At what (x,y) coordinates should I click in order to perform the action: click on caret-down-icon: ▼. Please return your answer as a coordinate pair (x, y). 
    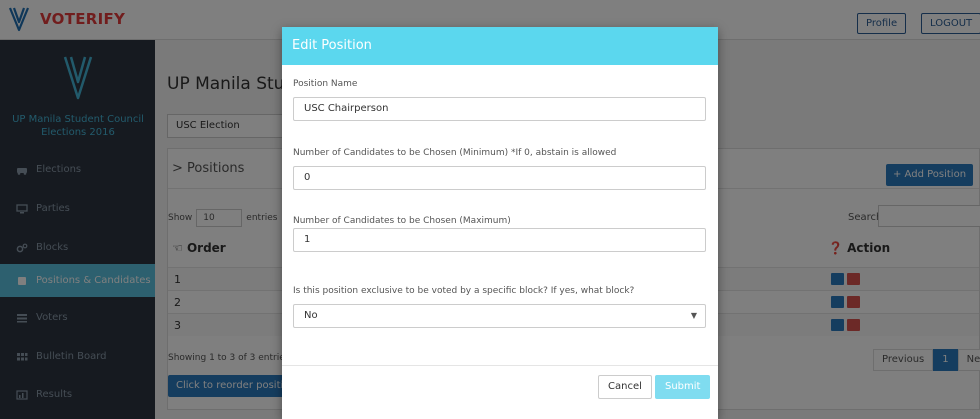
    Looking at the image, I should click on (693, 315).